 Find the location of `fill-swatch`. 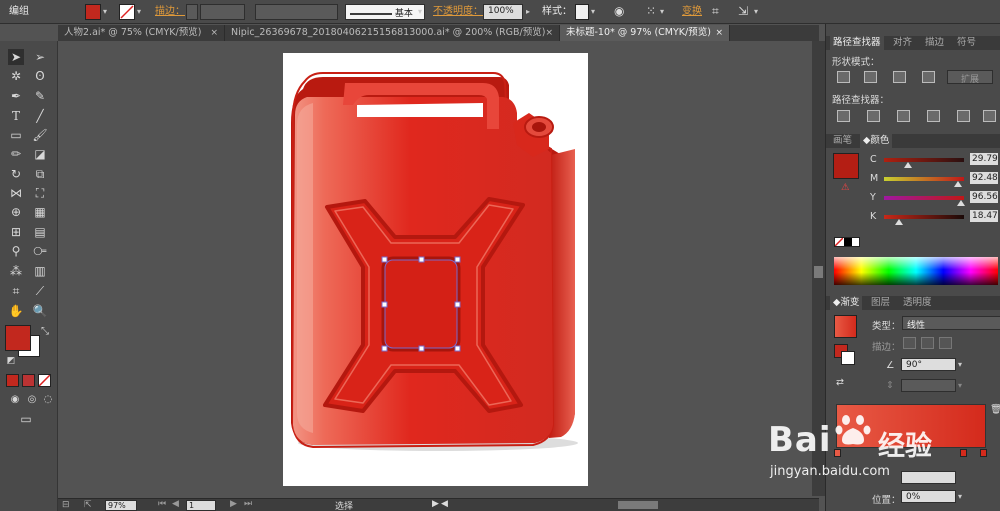

fill-swatch is located at coordinates (93, 12).